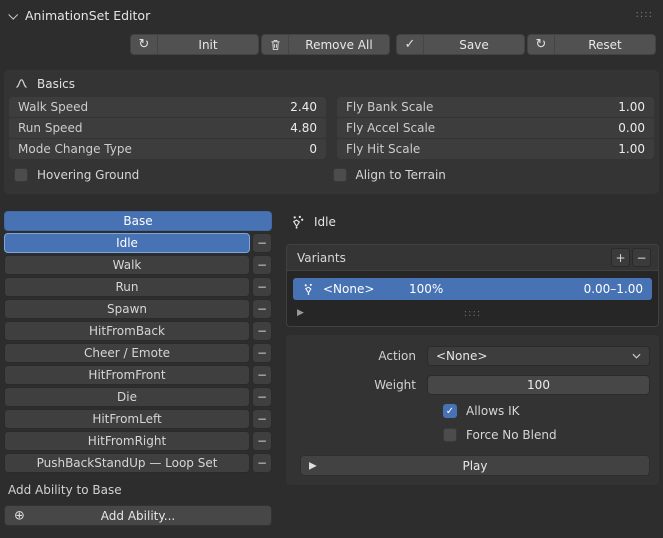 The height and width of the screenshot is (538, 663). Describe the element at coordinates (400, 175) in the screenshot. I see `checkbox-label: Align to Terrain` at that location.